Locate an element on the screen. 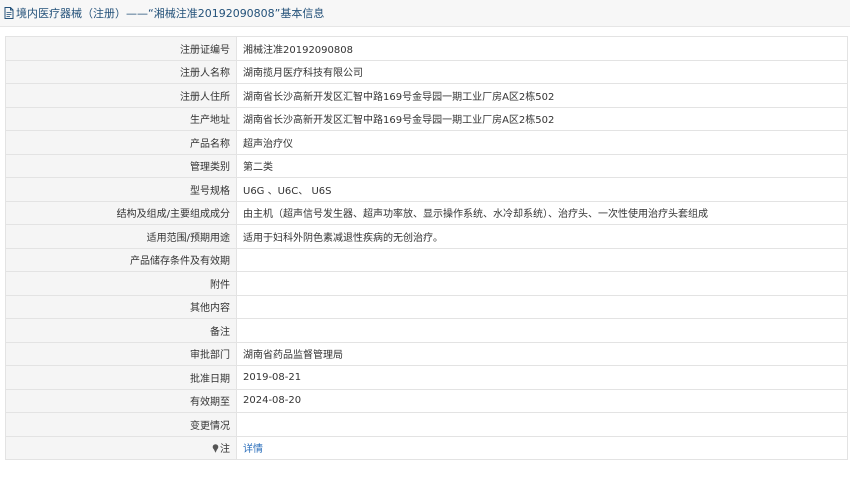  table-row: 产品储存条件及有效期 is located at coordinates (426, 259).